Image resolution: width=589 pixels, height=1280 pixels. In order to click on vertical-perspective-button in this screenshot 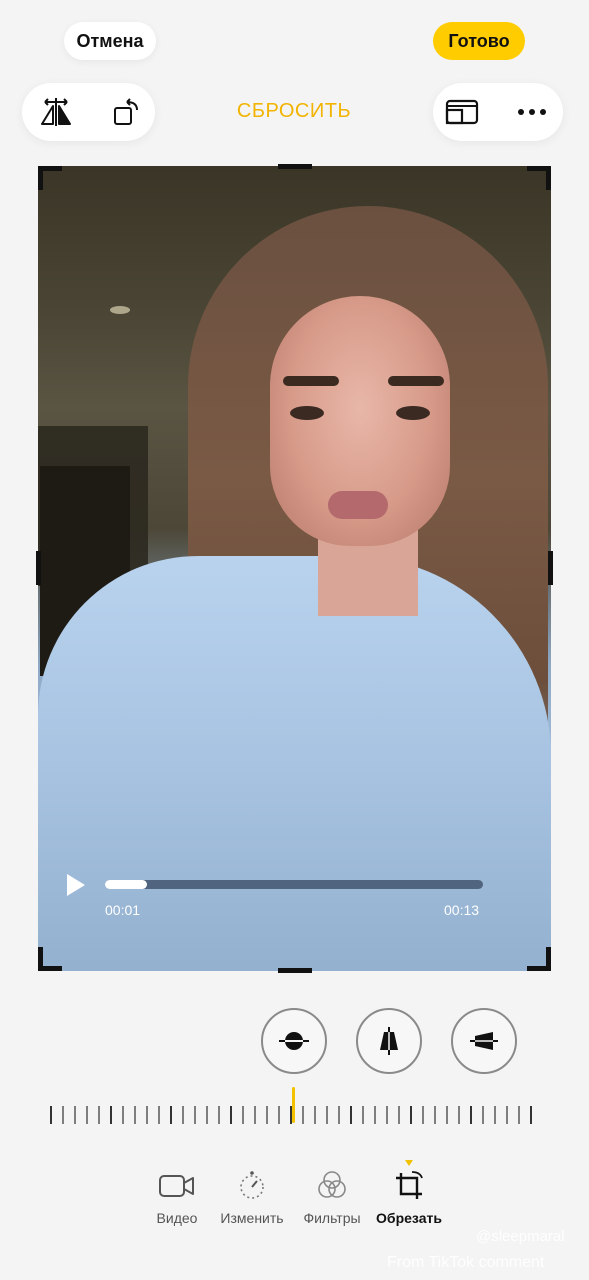, I will do `click(389, 1041)`.